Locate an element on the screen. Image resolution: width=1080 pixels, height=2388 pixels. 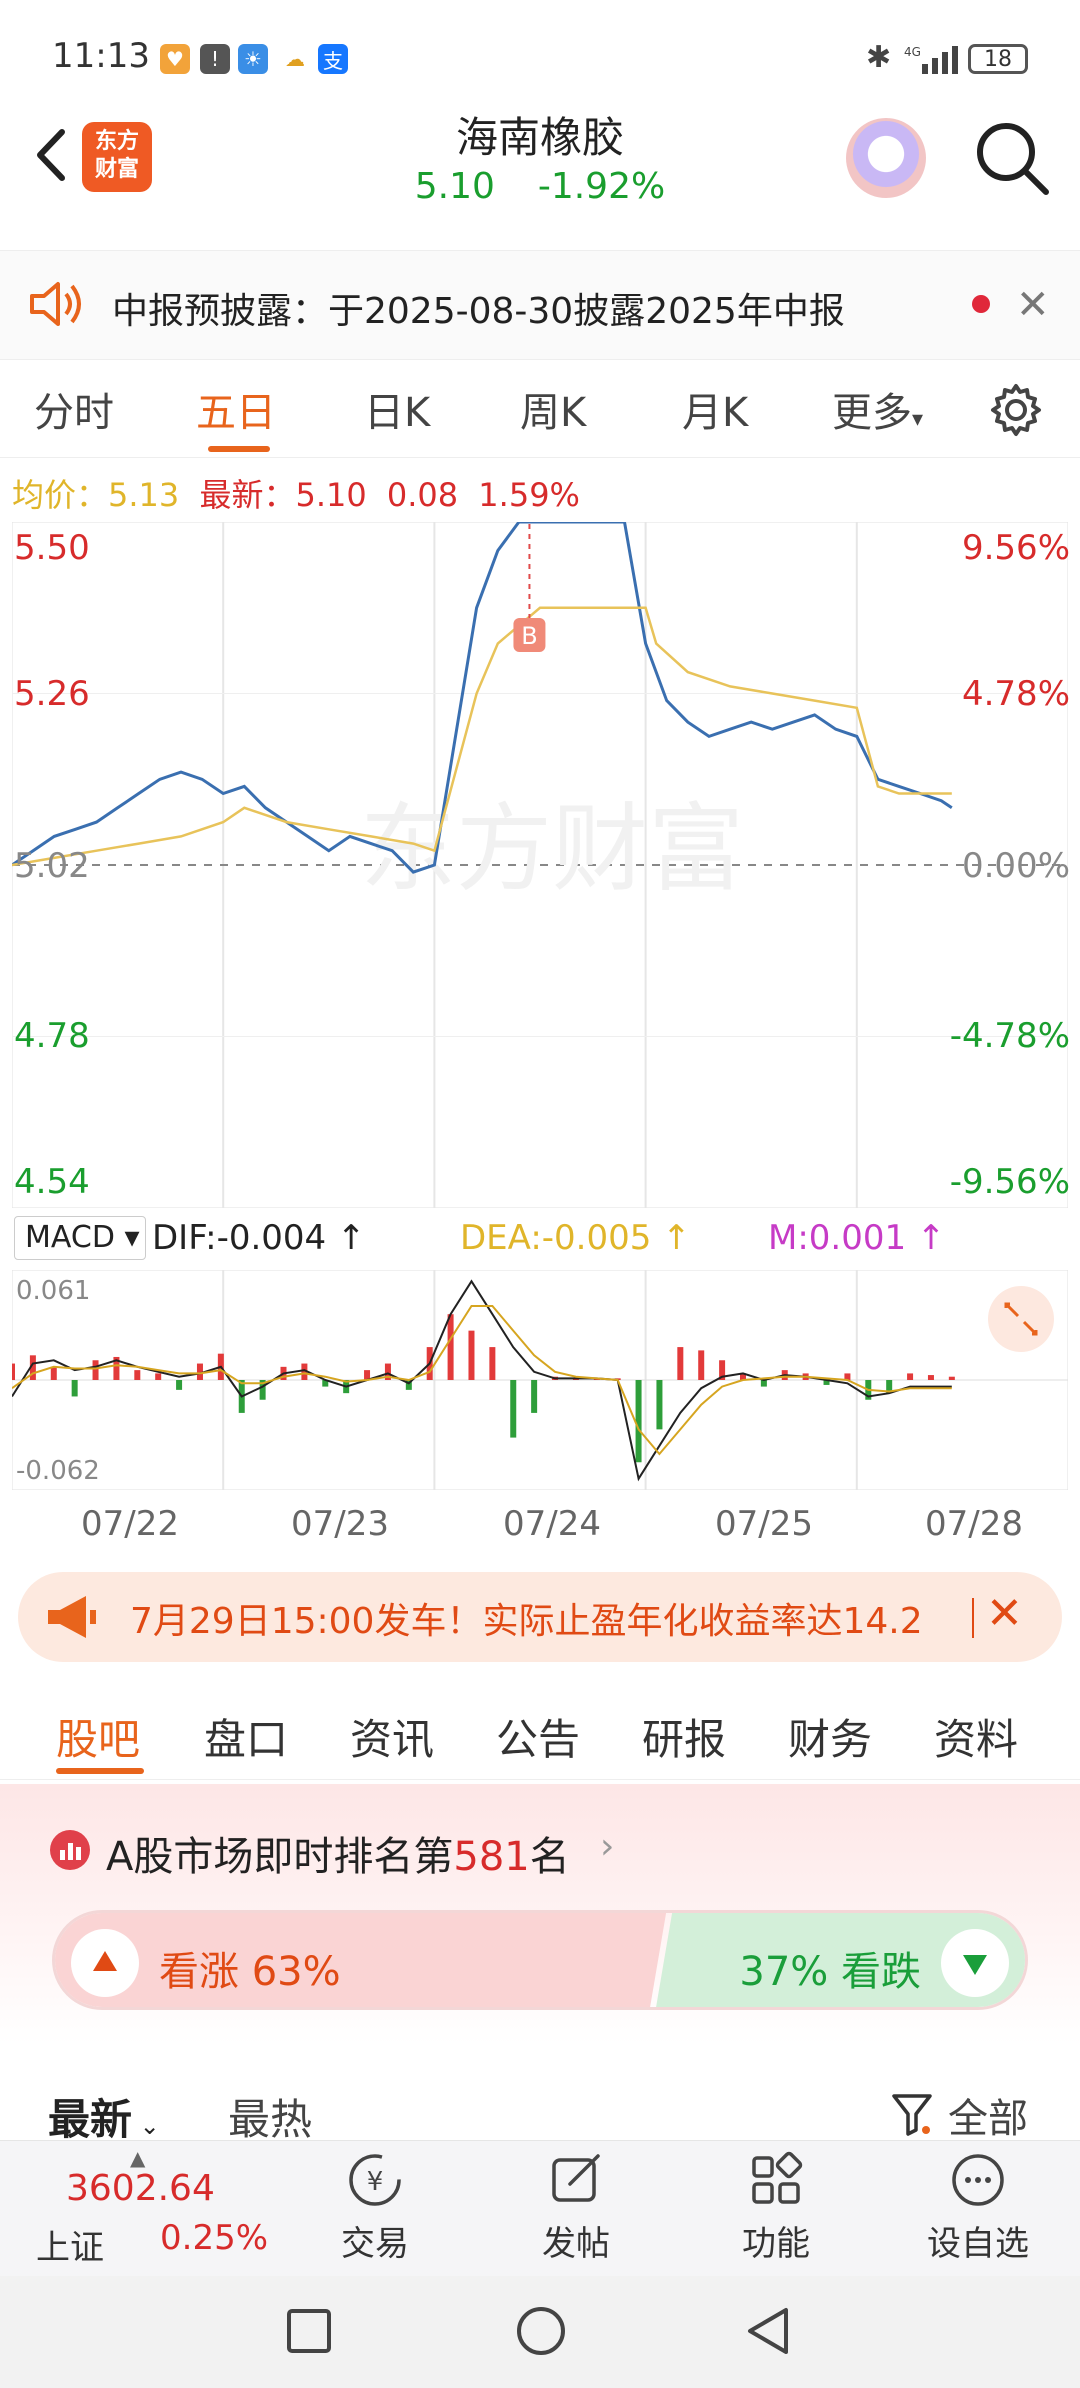
y-tick-left: 4.78 is located at coordinates (52, 1036).